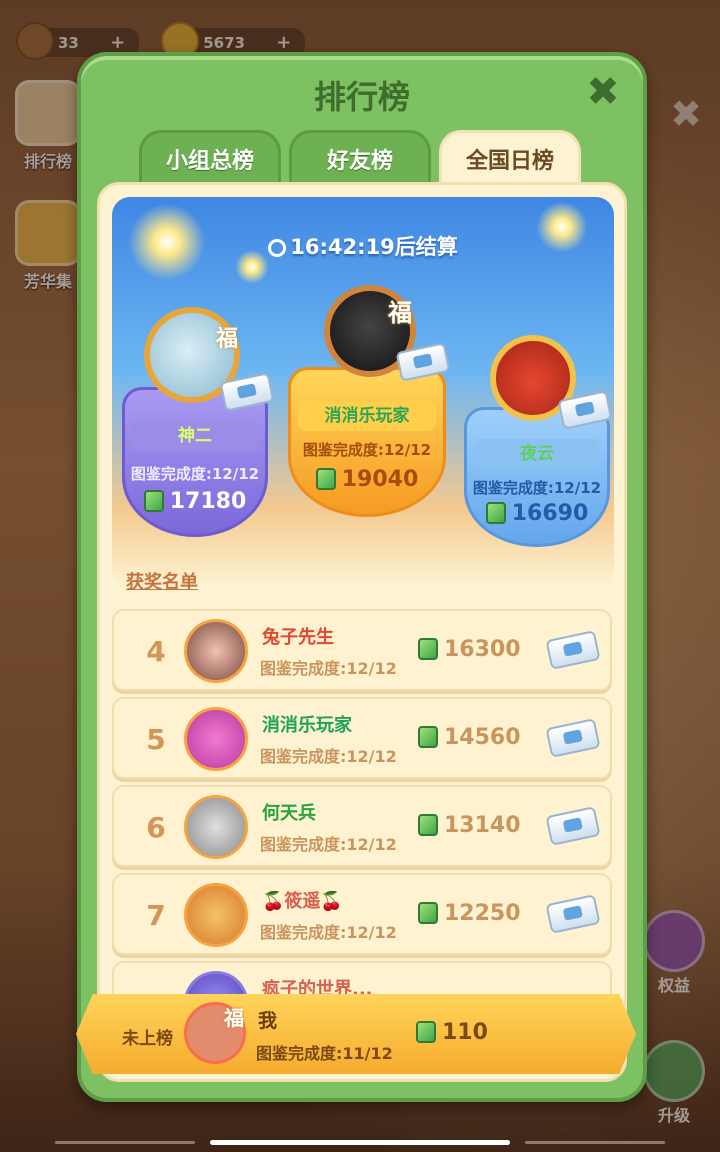  I want to click on player-name: 兔子先生, so click(298, 637).